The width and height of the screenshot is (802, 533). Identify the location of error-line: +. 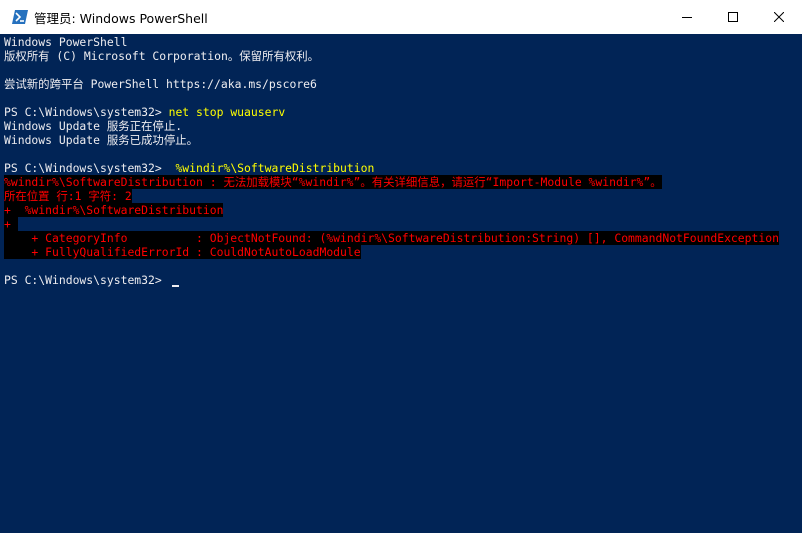
(11, 224).